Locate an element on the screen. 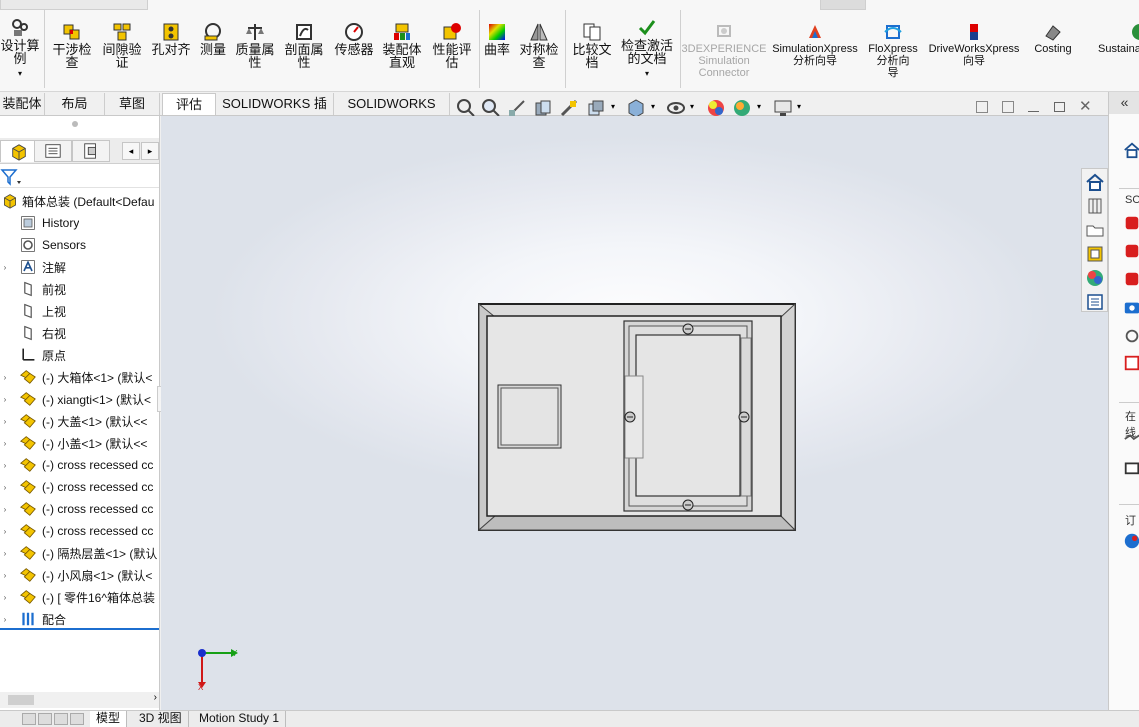  tree-item: Sensors is located at coordinates (79, 245).